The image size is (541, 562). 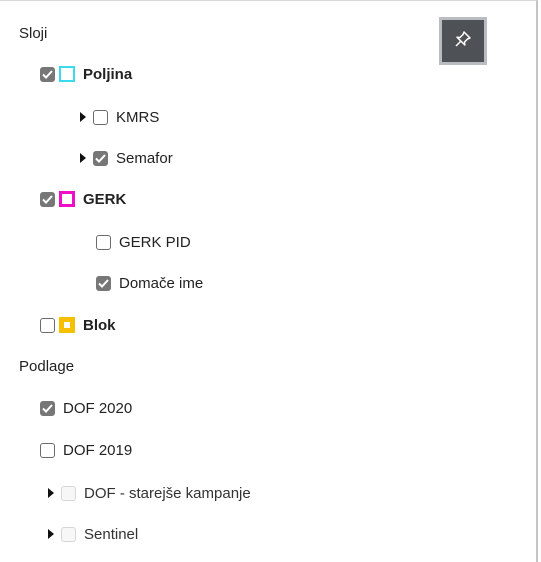 I want to click on semafor-label: Semafor, so click(x=144, y=158).